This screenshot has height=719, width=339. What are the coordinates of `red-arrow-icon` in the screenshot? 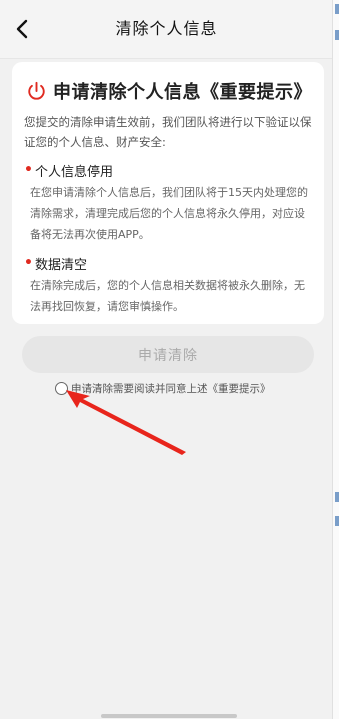 It's located at (126, 422).